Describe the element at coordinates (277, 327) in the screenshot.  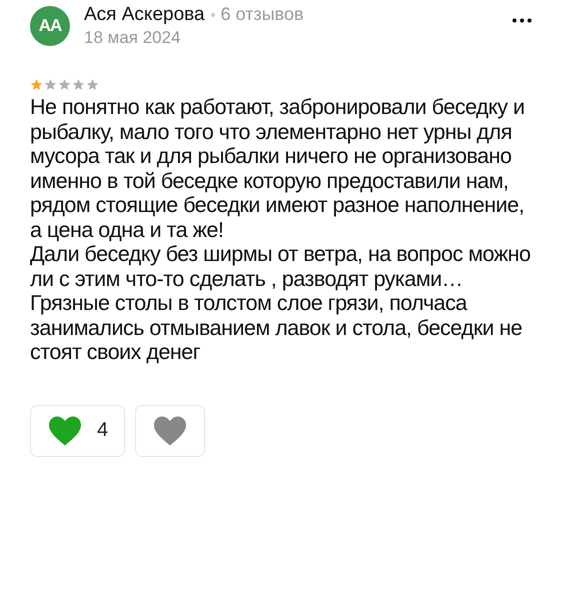
I see `review-text: Грязные столы в толстом слое грязи, полчаса занимались отмыванием лавок и стола, беседки не стоят своих денег` at that location.